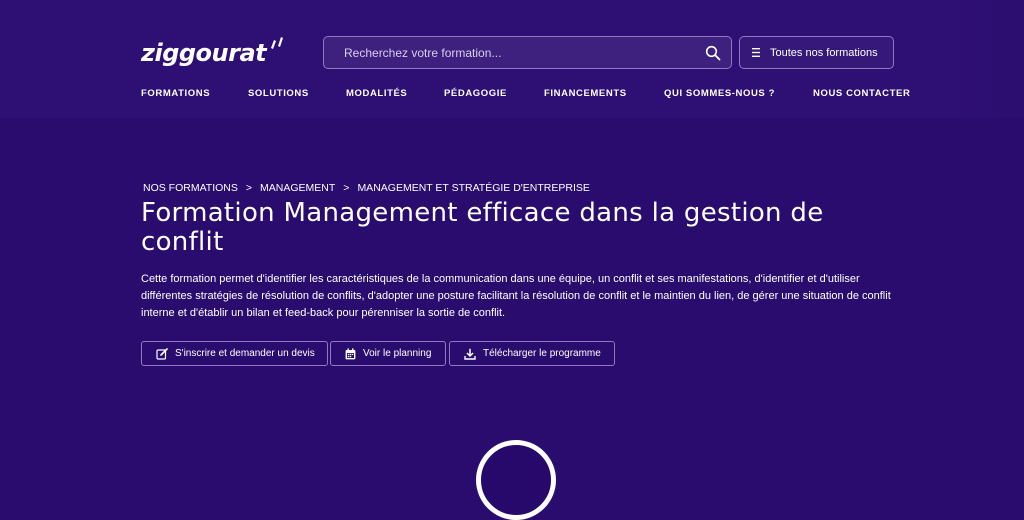 The height and width of the screenshot is (520, 1024). Describe the element at coordinates (861, 93) in the screenshot. I see `nav-item-nous-contacter: NOUS CONTACTER` at that location.